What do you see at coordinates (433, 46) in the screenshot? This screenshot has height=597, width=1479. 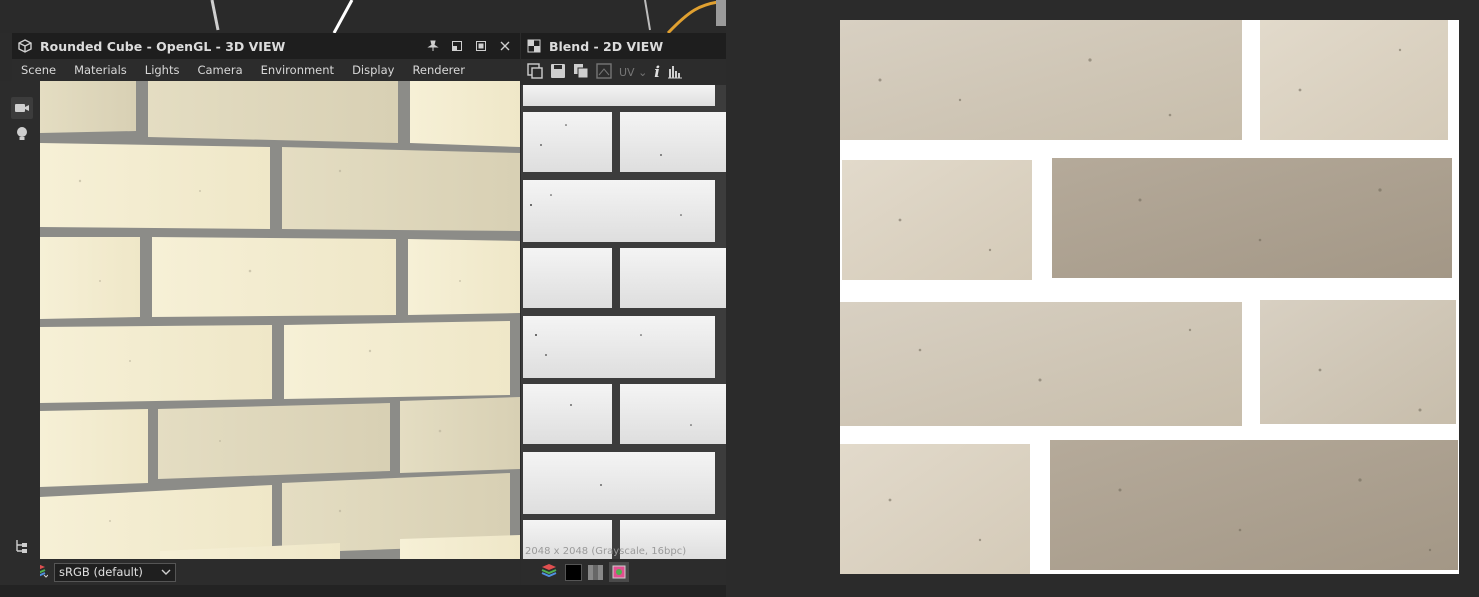 I see `pin-icon` at bounding box center [433, 46].